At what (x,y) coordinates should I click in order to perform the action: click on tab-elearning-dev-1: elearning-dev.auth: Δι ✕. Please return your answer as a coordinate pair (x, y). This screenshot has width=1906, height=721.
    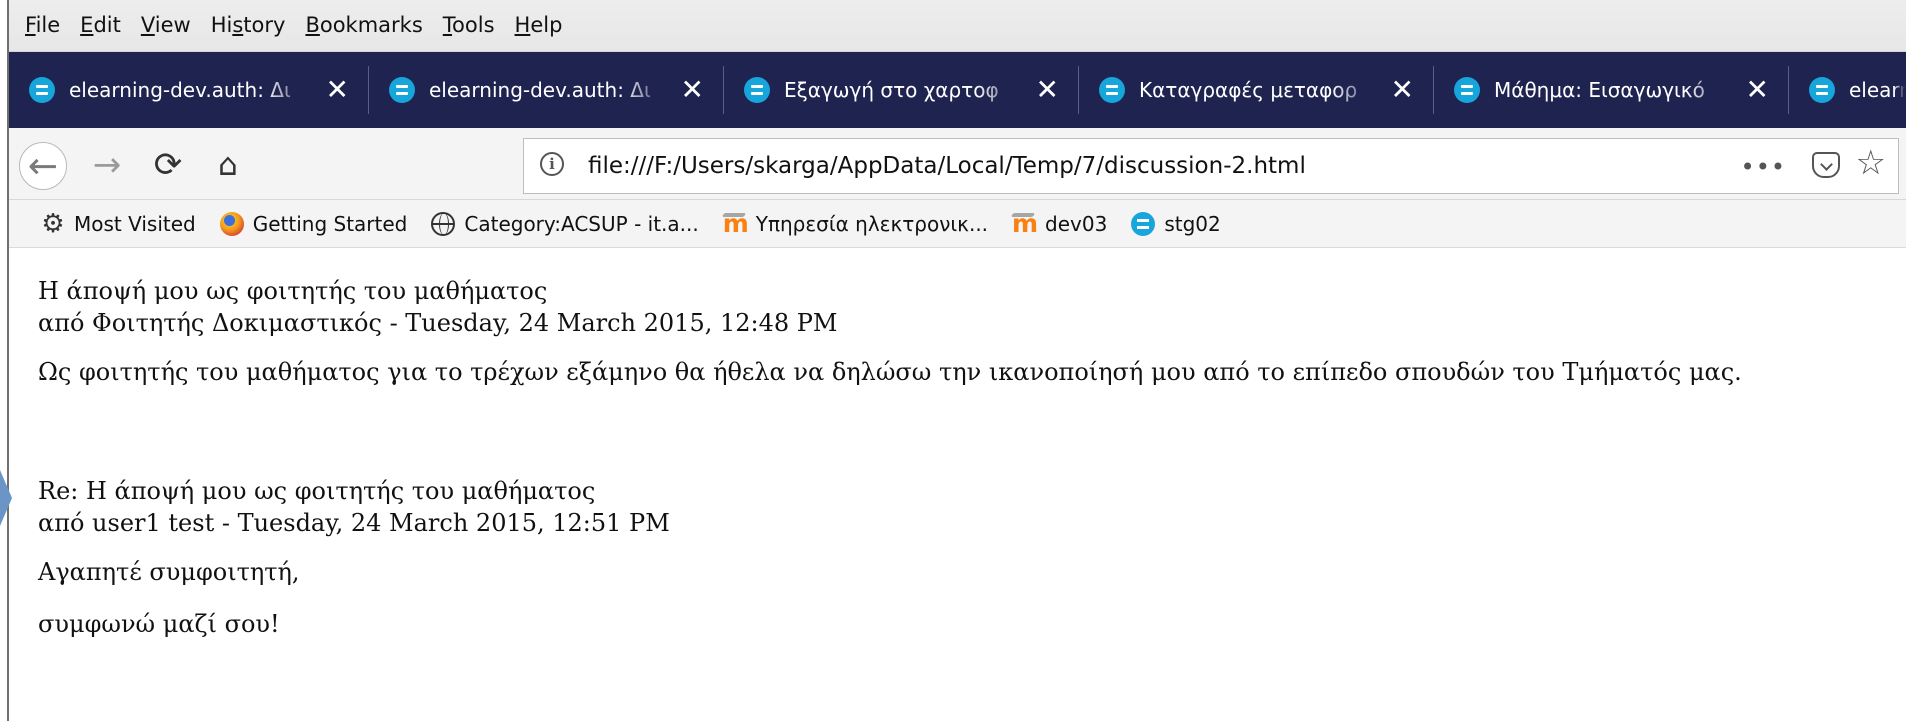
    Looking at the image, I should click on (189, 90).